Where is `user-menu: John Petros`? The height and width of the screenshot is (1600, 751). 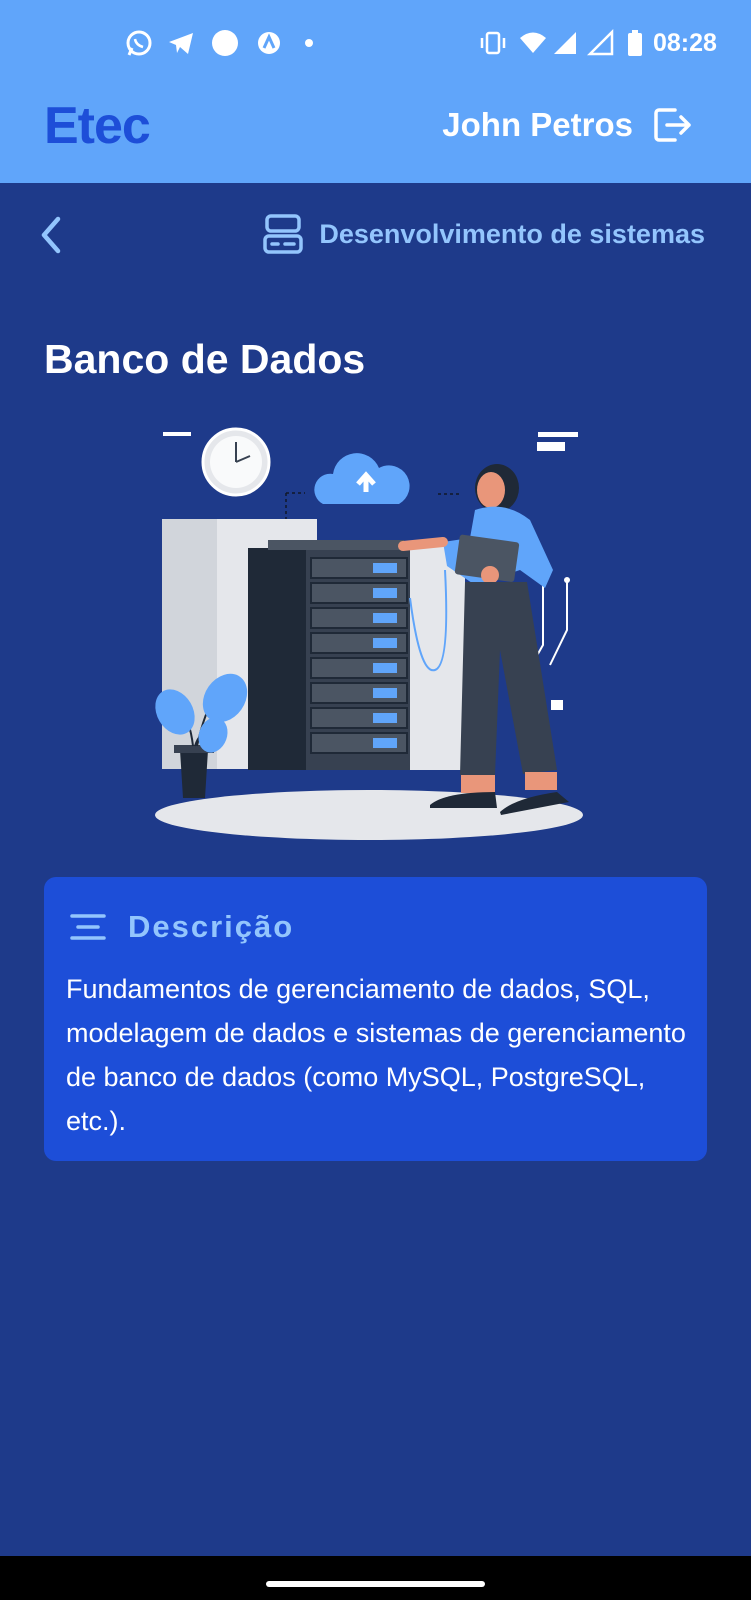
user-menu: John Petros is located at coordinates (567, 125).